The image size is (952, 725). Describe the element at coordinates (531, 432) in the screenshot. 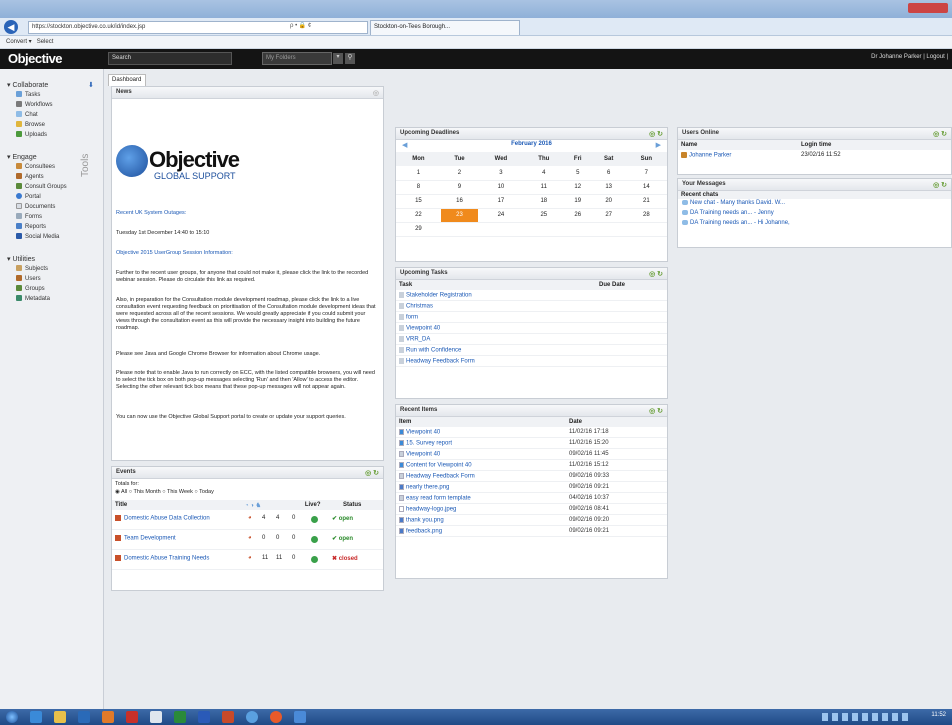

I see `recent-item-row: Viewpoint 40 11/02/16 17:18` at that location.